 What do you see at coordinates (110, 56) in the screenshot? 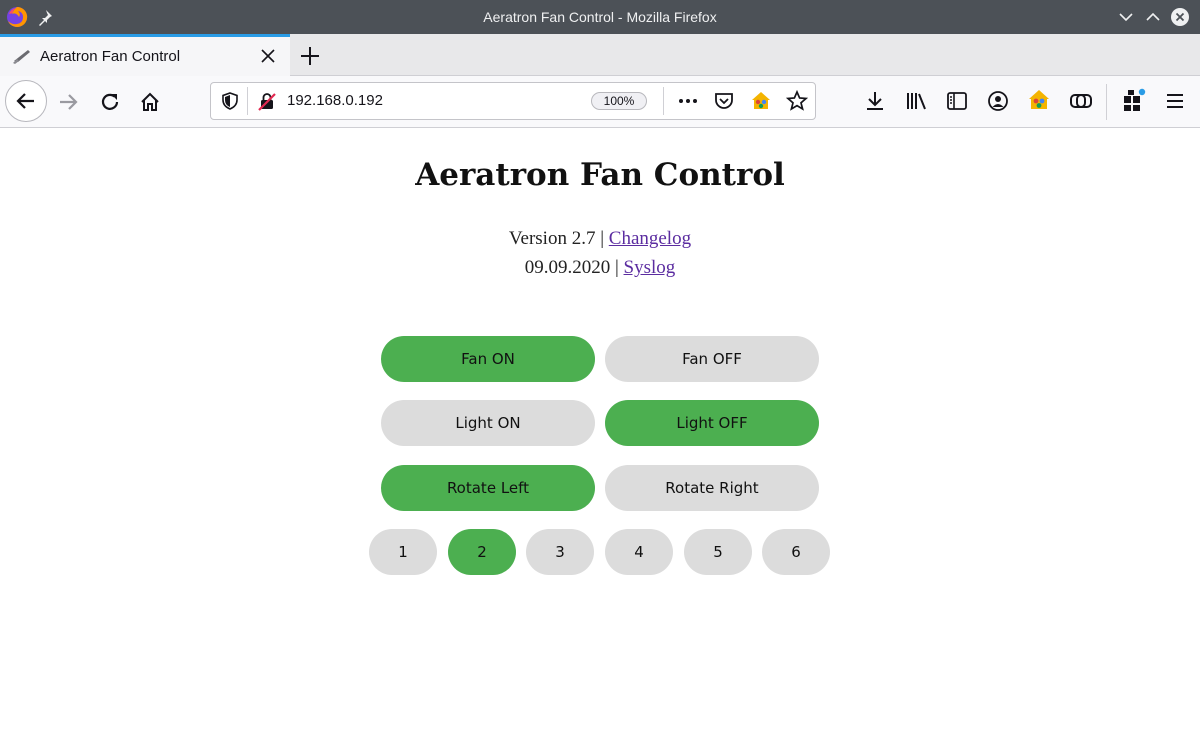
I see `tab-title: Aeratron Fan Control` at bounding box center [110, 56].